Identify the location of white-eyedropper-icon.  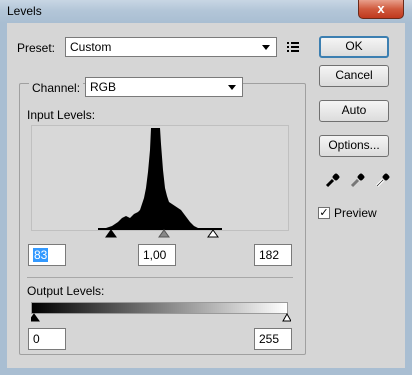
(383, 180).